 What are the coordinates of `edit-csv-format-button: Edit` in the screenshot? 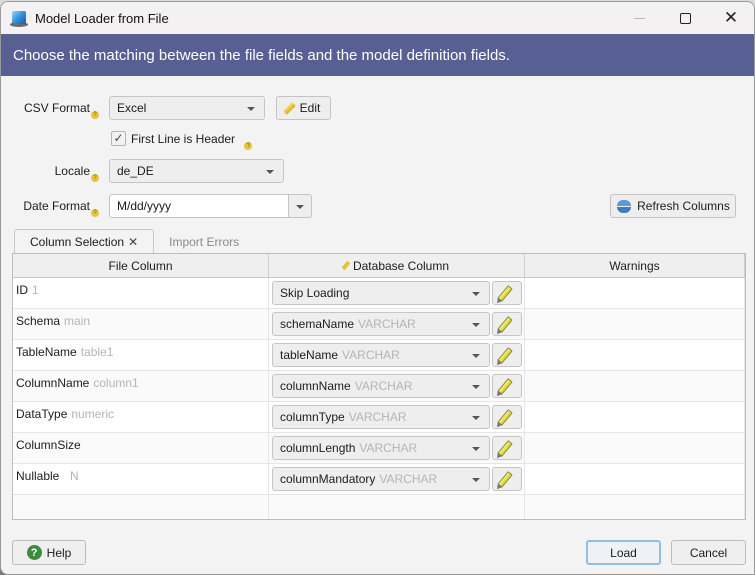 It's located at (303, 108).